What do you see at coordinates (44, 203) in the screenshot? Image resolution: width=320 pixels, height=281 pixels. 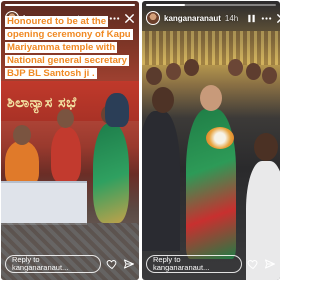 I see `stage-table` at bounding box center [44, 203].